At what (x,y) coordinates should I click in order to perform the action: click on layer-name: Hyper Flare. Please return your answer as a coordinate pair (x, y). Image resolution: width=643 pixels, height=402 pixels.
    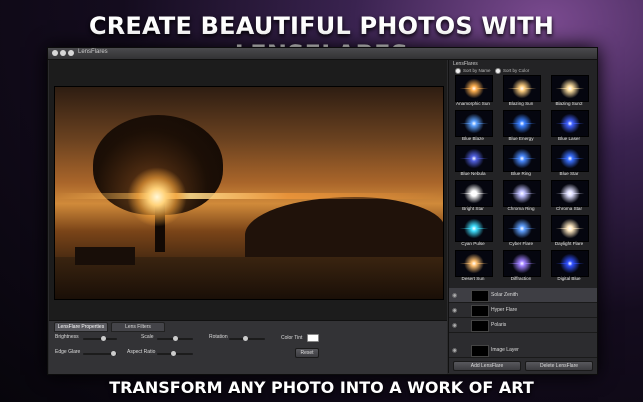
    Looking at the image, I should click on (504, 310).